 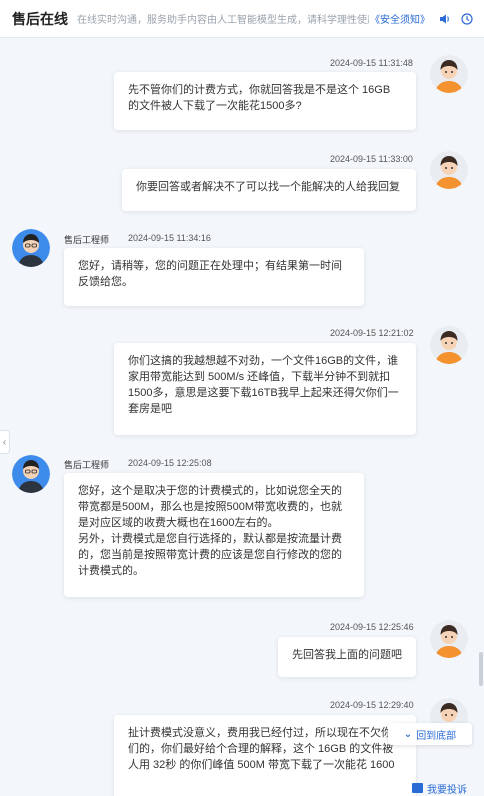 What do you see at coordinates (347, 657) in the screenshot?
I see `message-bubble: 先回答我上面的问题吧` at bounding box center [347, 657].